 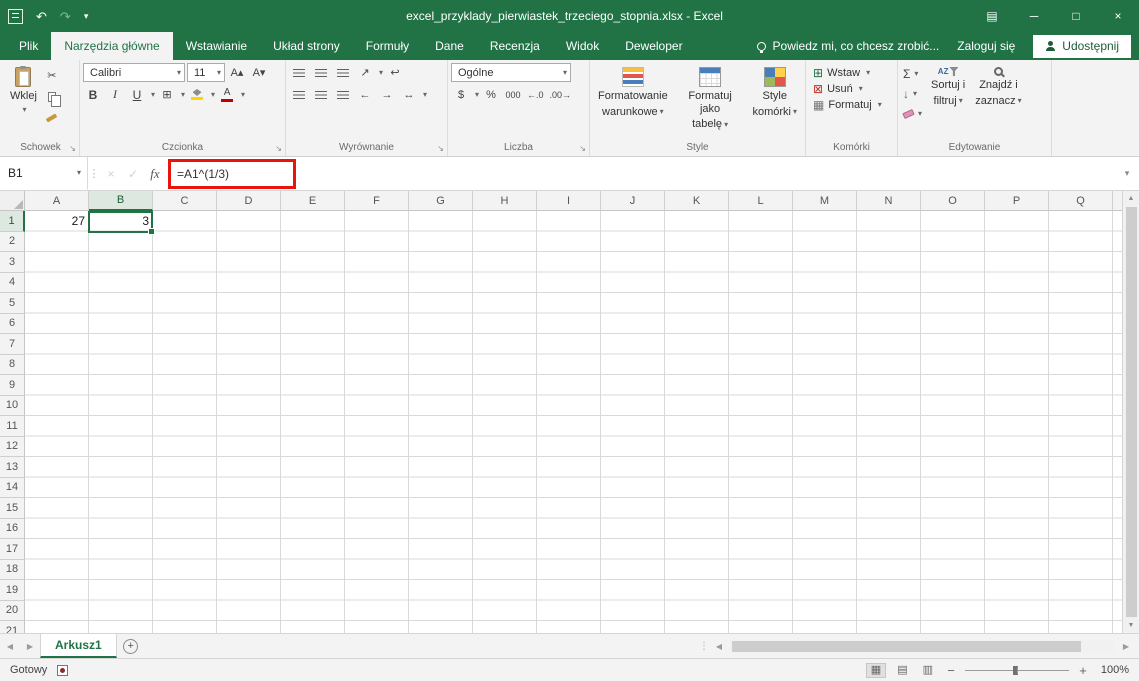 What do you see at coordinates (12, 569) in the screenshot?
I see `row-header-18: 18` at bounding box center [12, 569].